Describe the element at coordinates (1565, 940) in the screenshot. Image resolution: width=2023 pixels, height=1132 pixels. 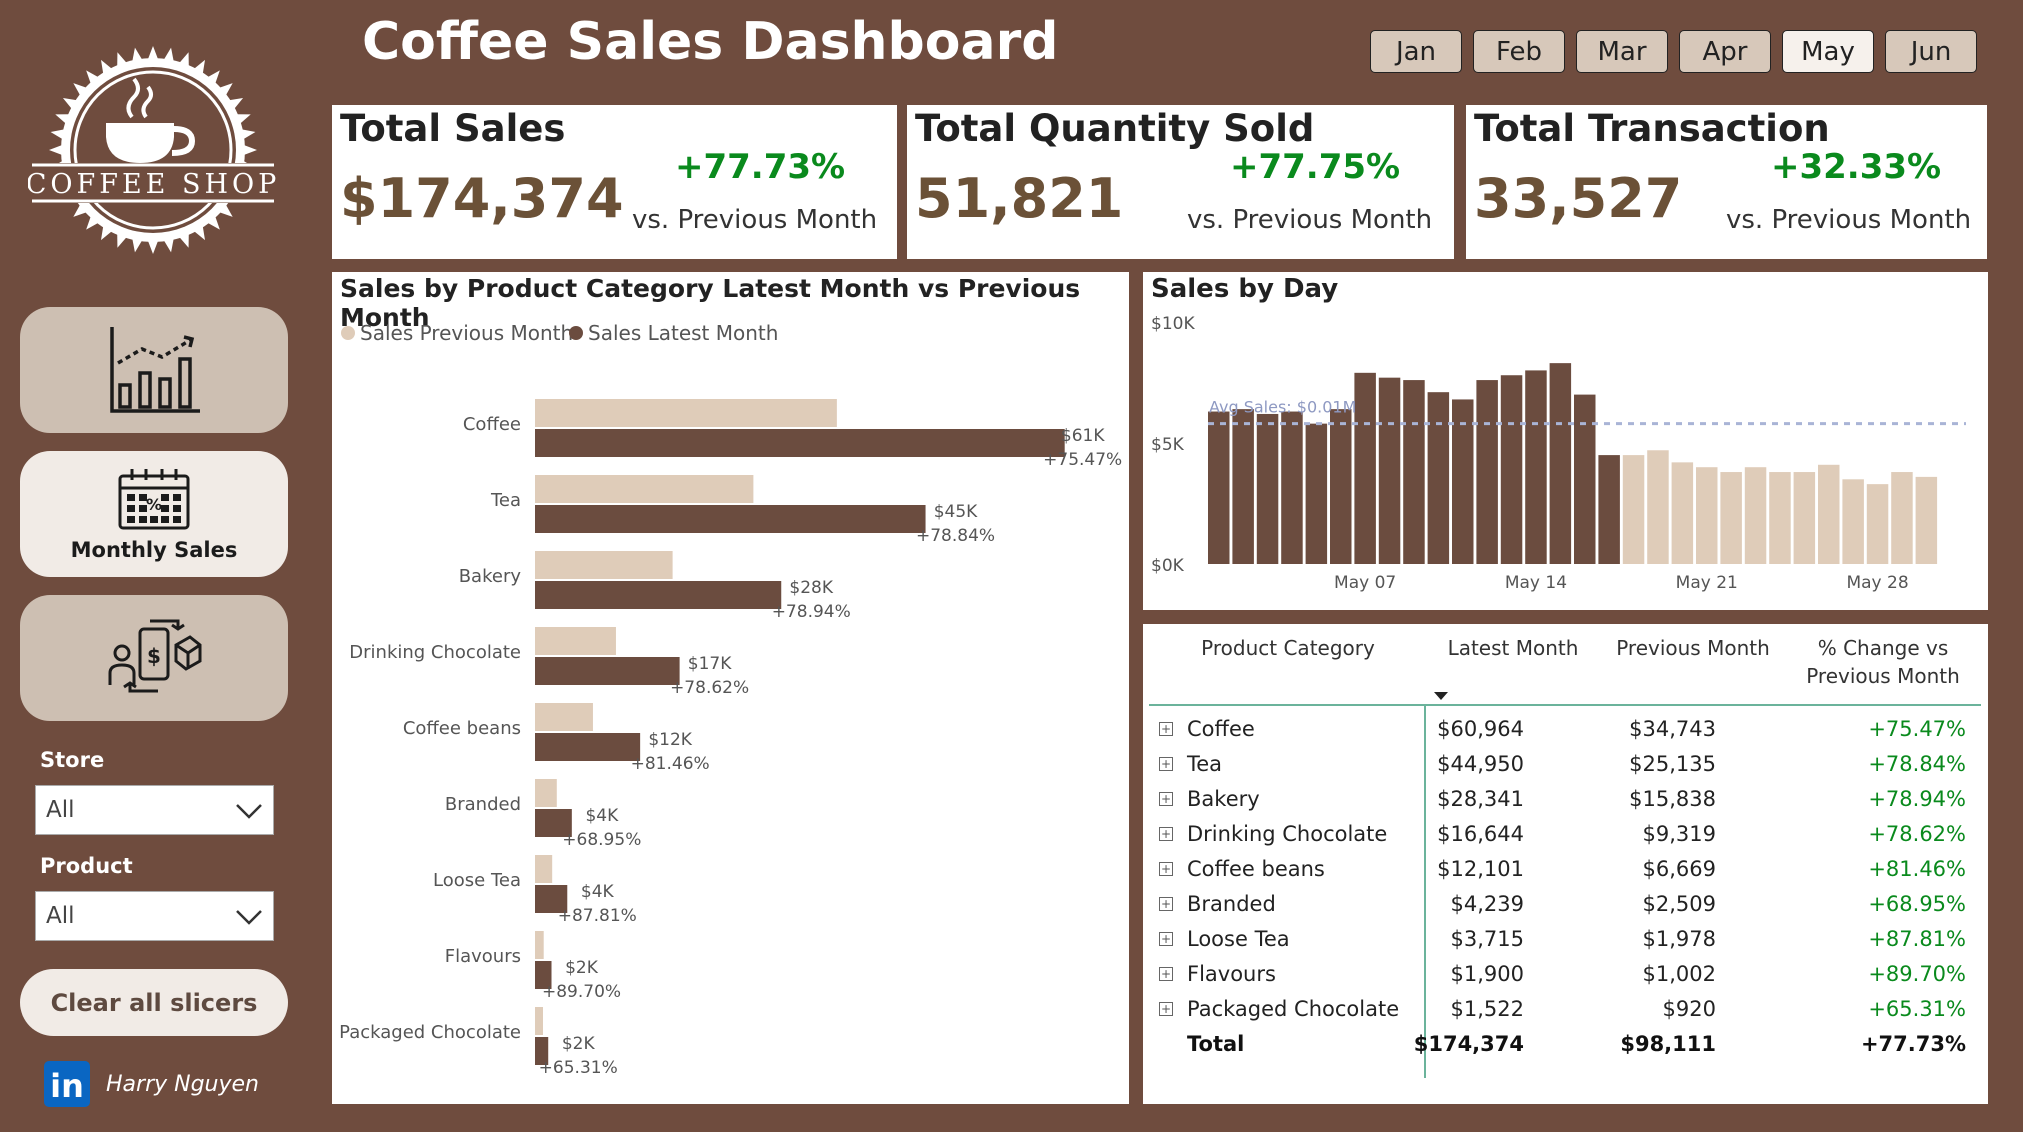
I see `table-row: + Loose Tea $3,715 $1,978 +87.81%` at that location.